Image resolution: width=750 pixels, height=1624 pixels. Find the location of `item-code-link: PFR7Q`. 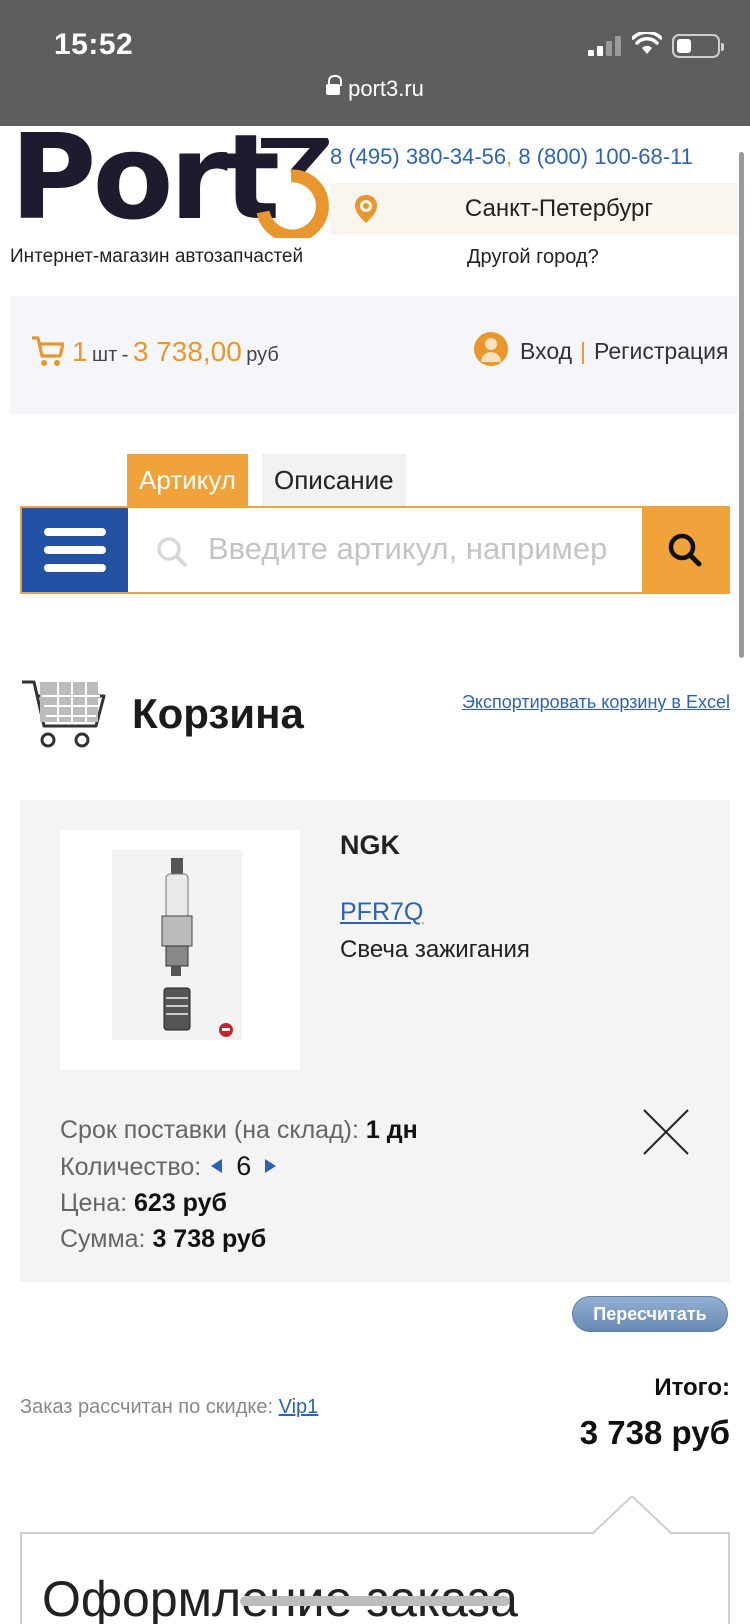

item-code-link: PFR7Q is located at coordinates (381, 912).